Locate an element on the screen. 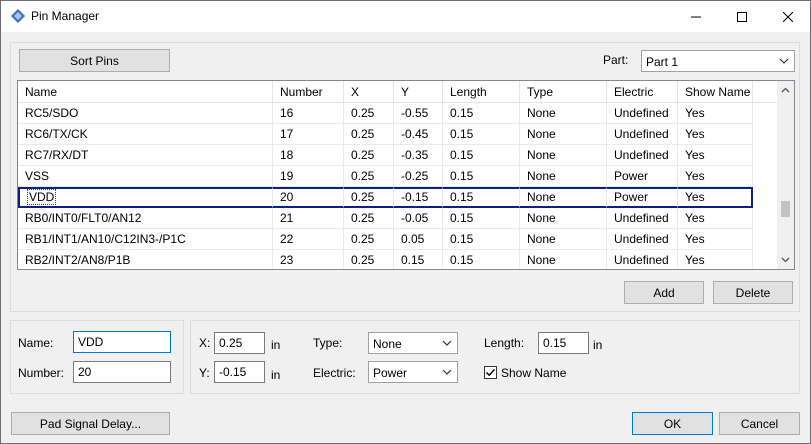  cell-number: 16 is located at coordinates (308, 113).